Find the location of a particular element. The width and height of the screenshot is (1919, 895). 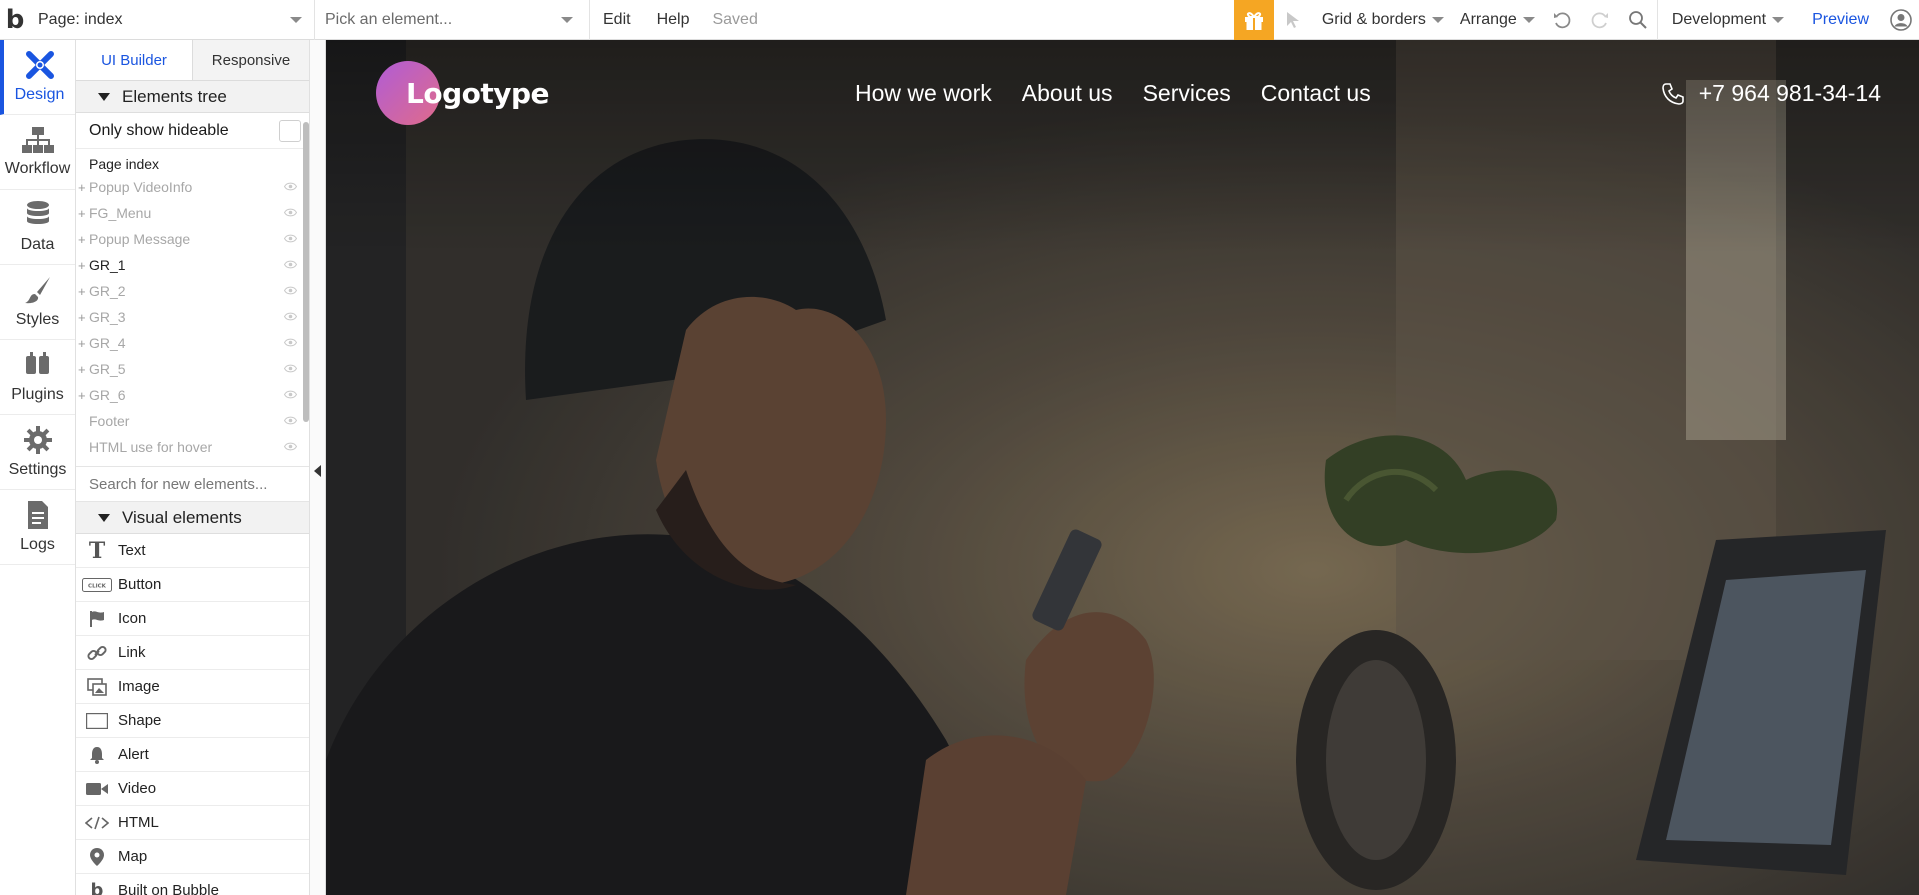

nav-plugins: Plugins is located at coordinates (37, 377).